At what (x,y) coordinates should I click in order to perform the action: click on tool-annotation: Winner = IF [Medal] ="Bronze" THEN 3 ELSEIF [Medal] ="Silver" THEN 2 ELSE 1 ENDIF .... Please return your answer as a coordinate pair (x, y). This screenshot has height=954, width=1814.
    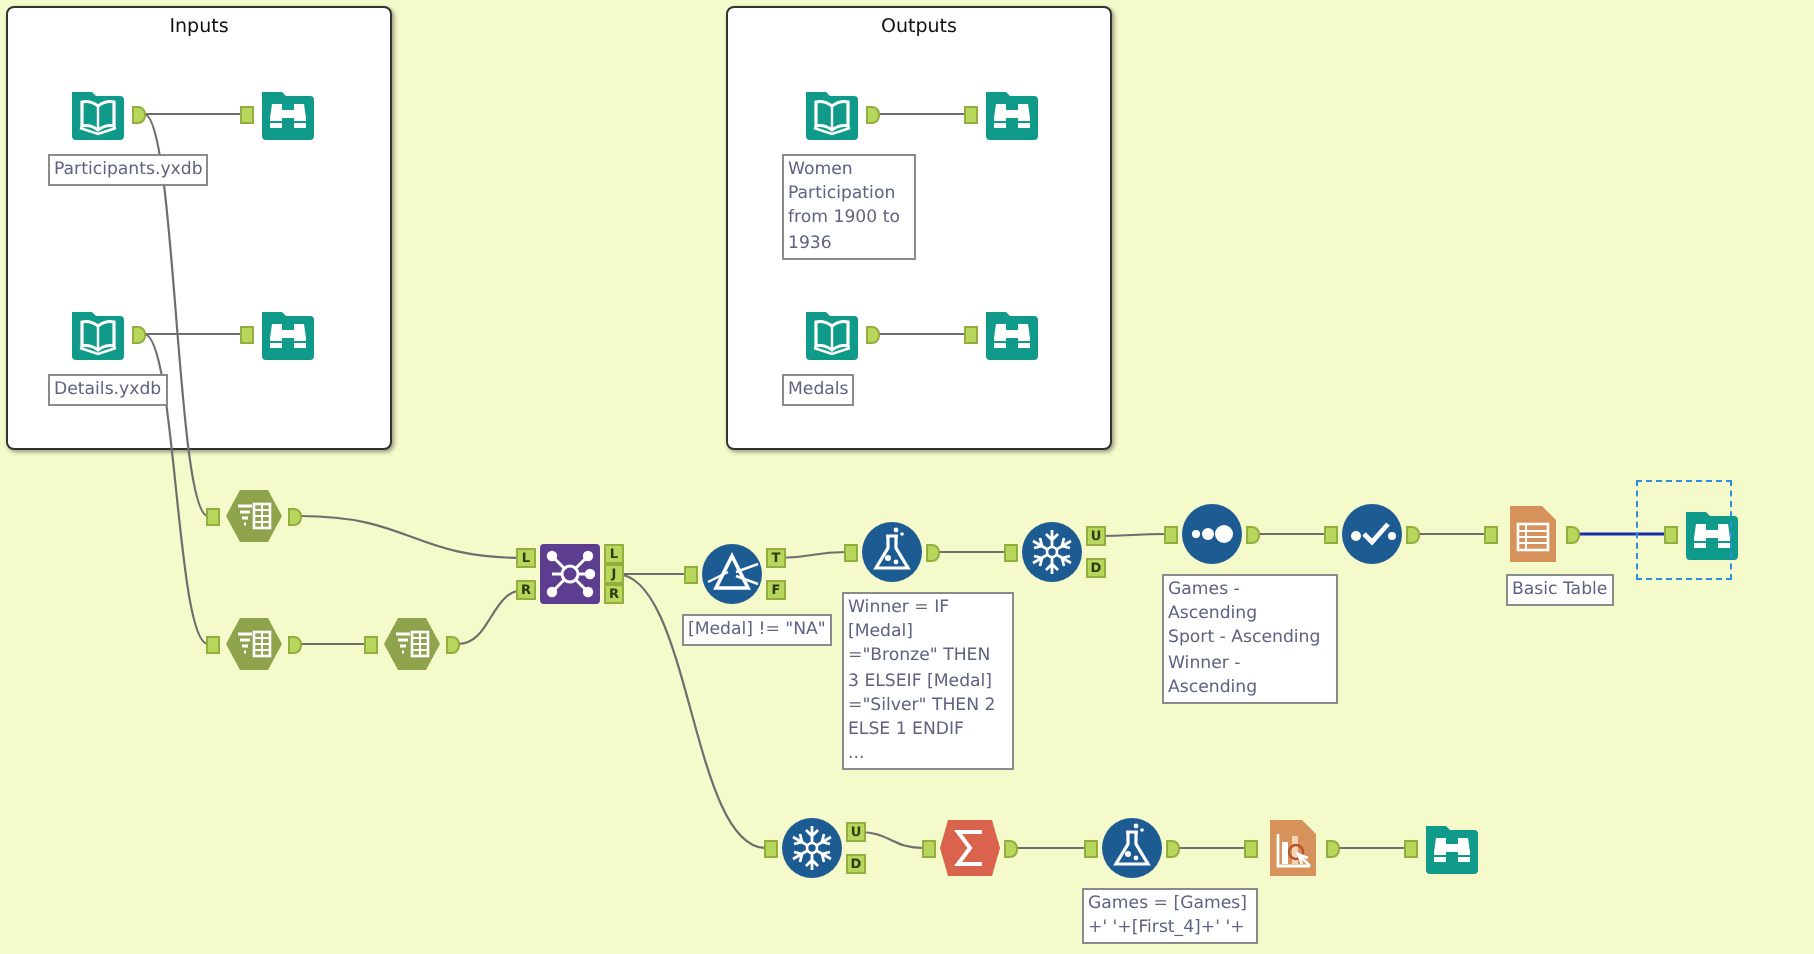
    Looking at the image, I should click on (928, 681).